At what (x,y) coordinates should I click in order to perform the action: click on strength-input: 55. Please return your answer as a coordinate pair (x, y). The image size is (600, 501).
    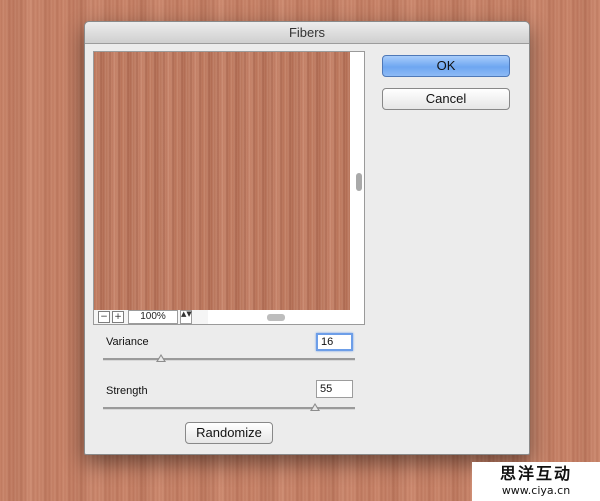
    Looking at the image, I should click on (334, 389).